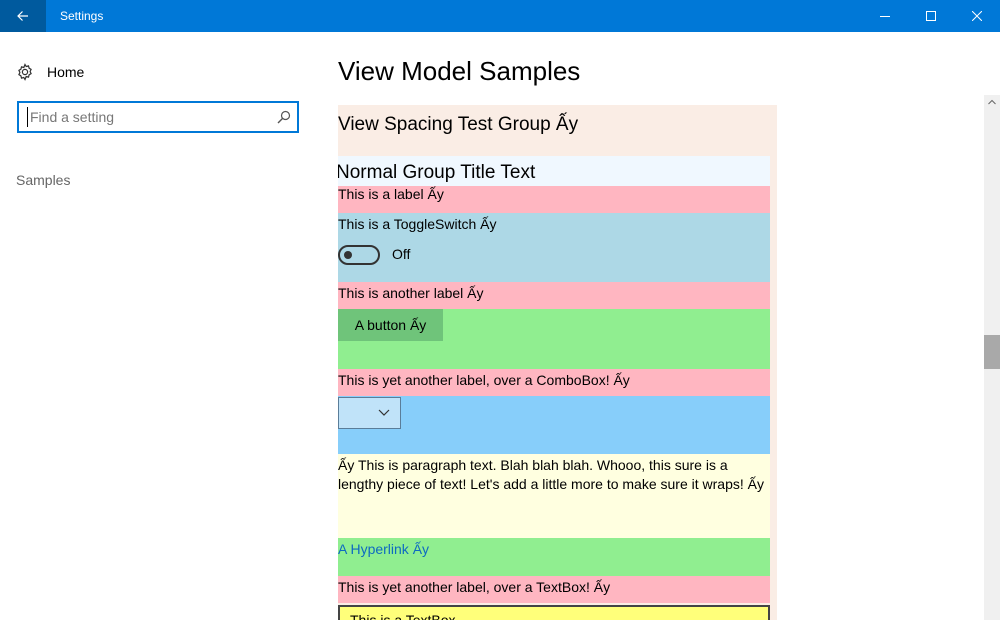 The image size is (1000, 620). Describe the element at coordinates (66, 72) in the screenshot. I see `home-label: Home` at that location.